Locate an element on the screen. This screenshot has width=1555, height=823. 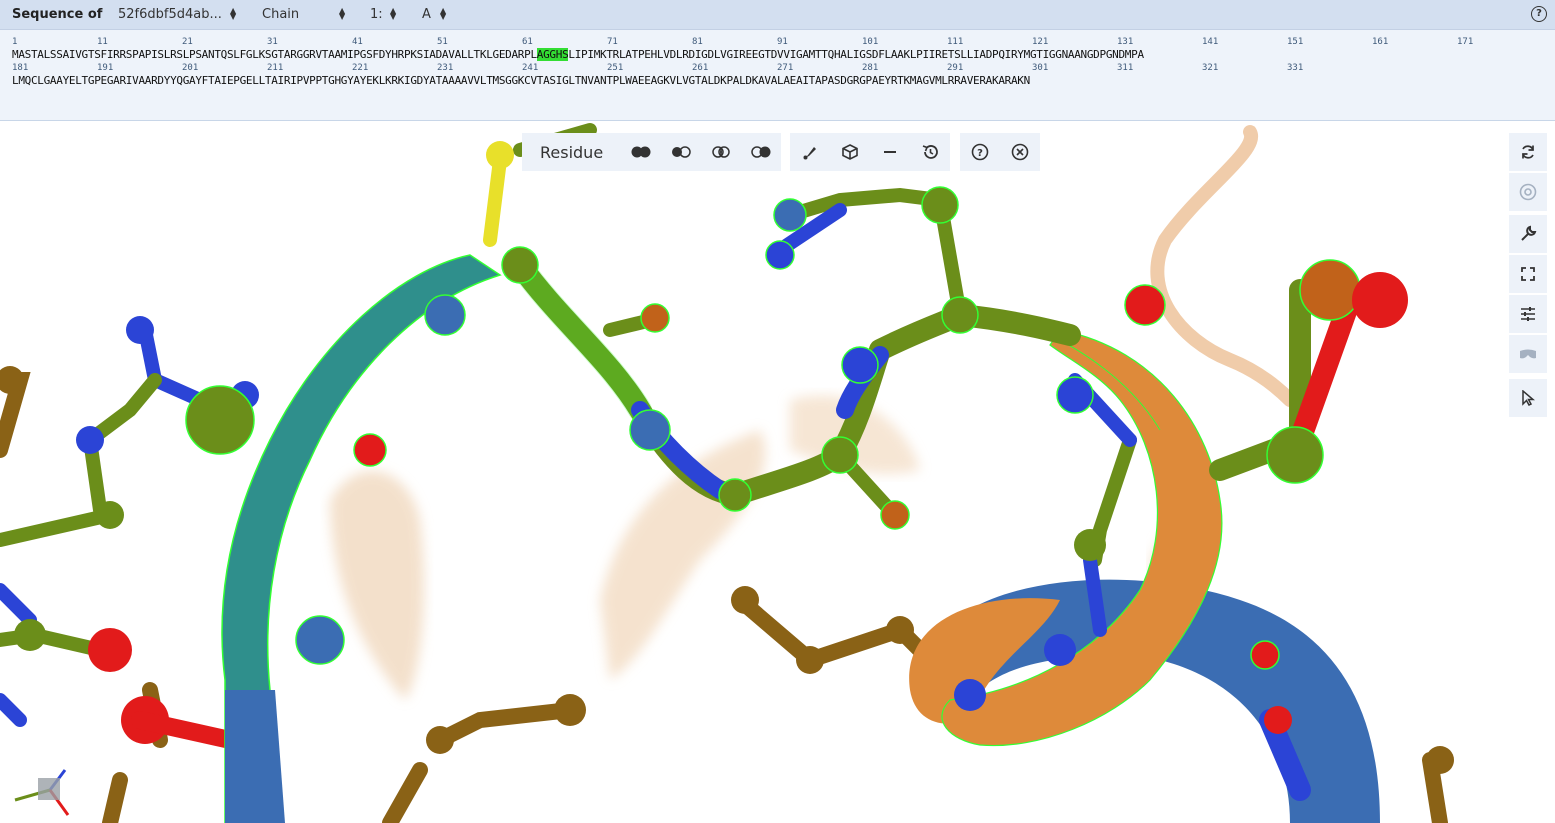
tool-toolbar is located at coordinates (870, 152).